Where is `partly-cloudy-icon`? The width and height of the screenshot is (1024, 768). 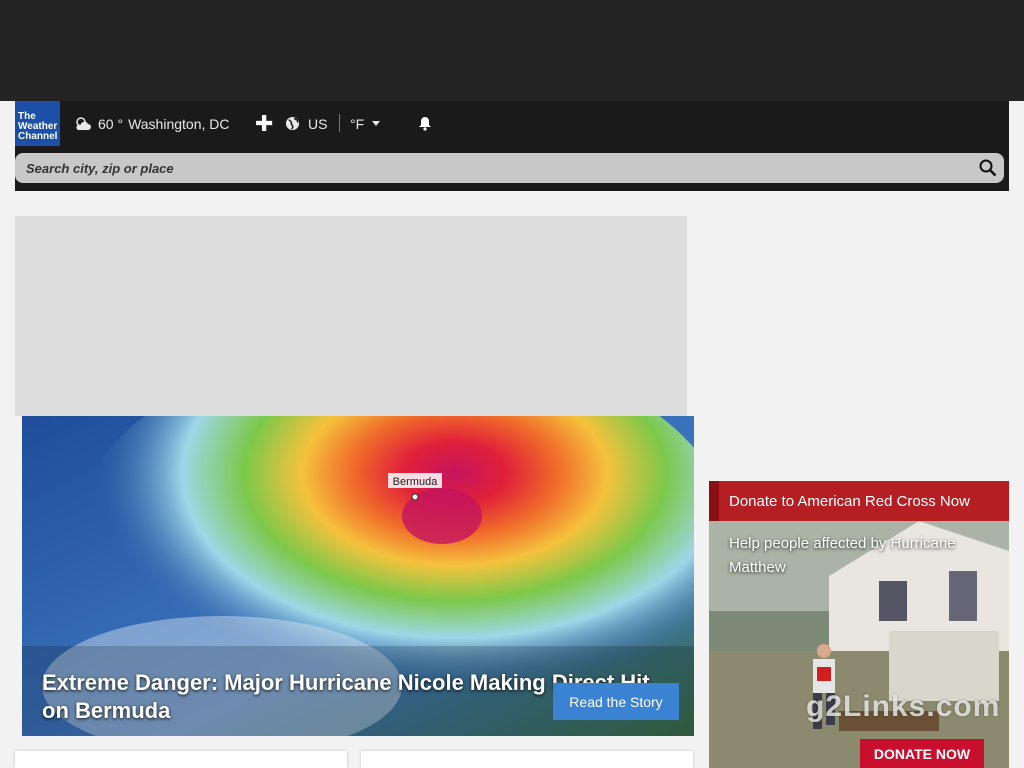 partly-cloudy-icon is located at coordinates (83, 123).